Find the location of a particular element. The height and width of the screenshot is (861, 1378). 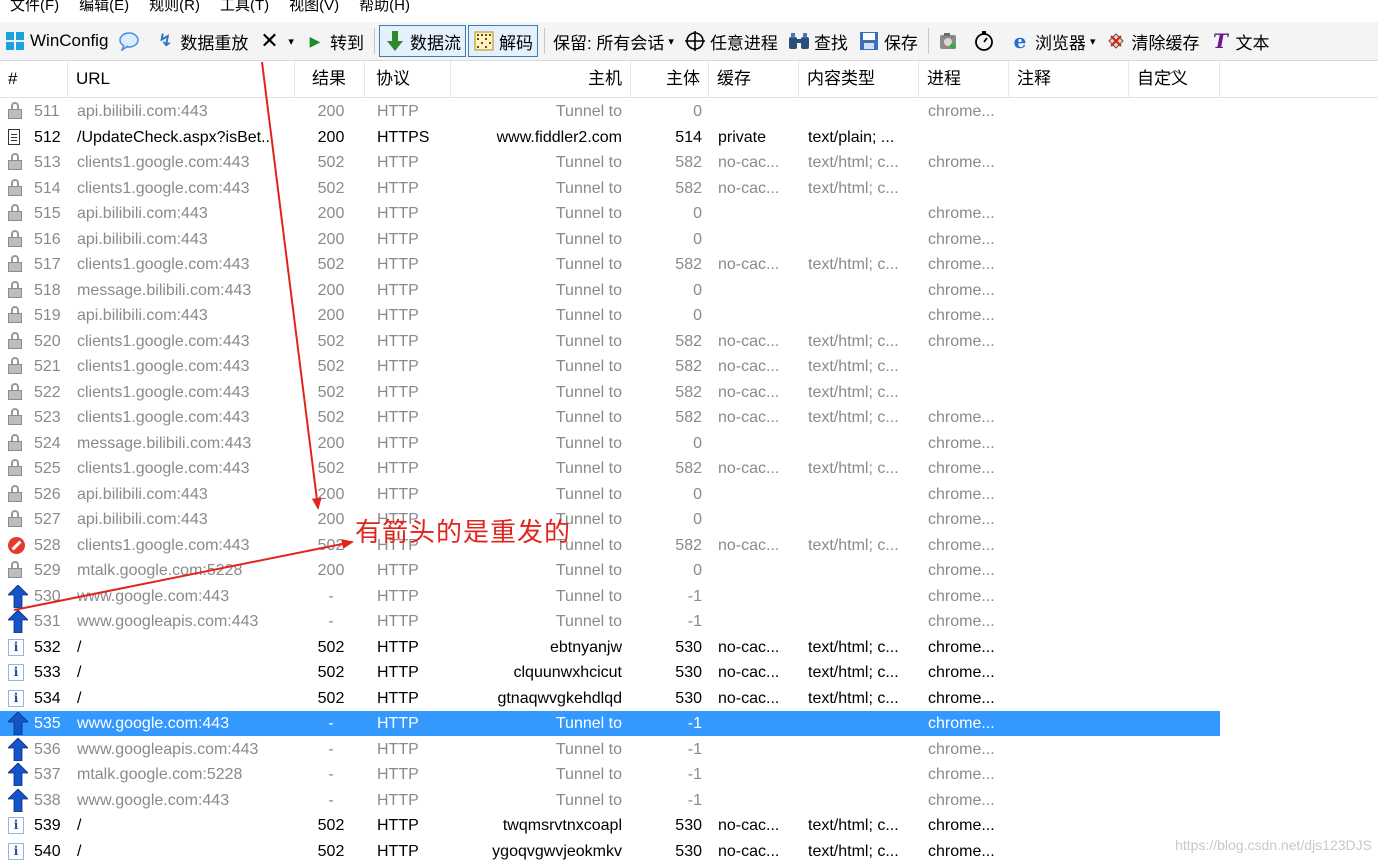

stream-button: 数据流 is located at coordinates (422, 41).